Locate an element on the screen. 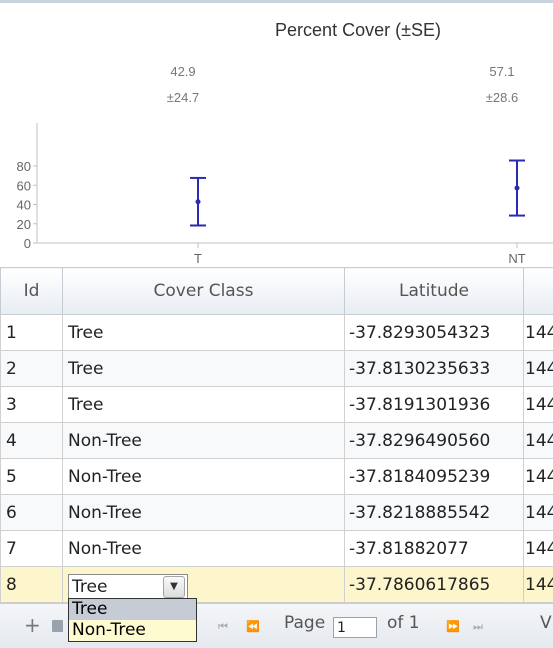  cover-class-select-value: Tree is located at coordinates (90, 586).